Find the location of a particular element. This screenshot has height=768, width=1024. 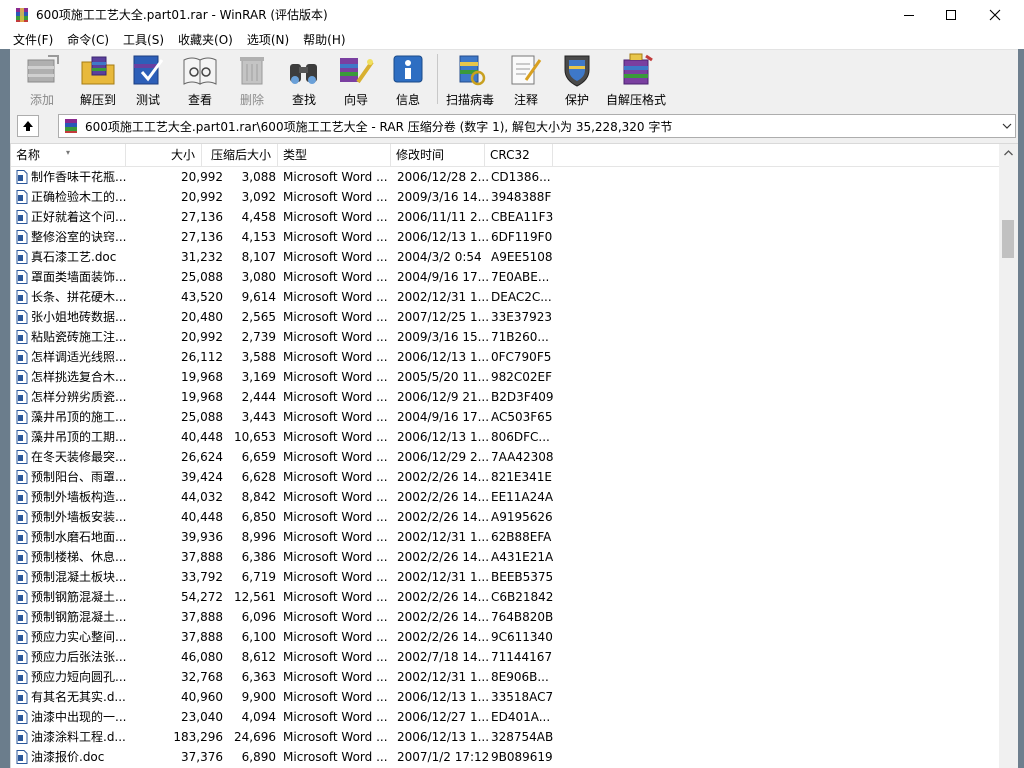

file-crc32: 982C02EF is located at coordinates (522, 377).